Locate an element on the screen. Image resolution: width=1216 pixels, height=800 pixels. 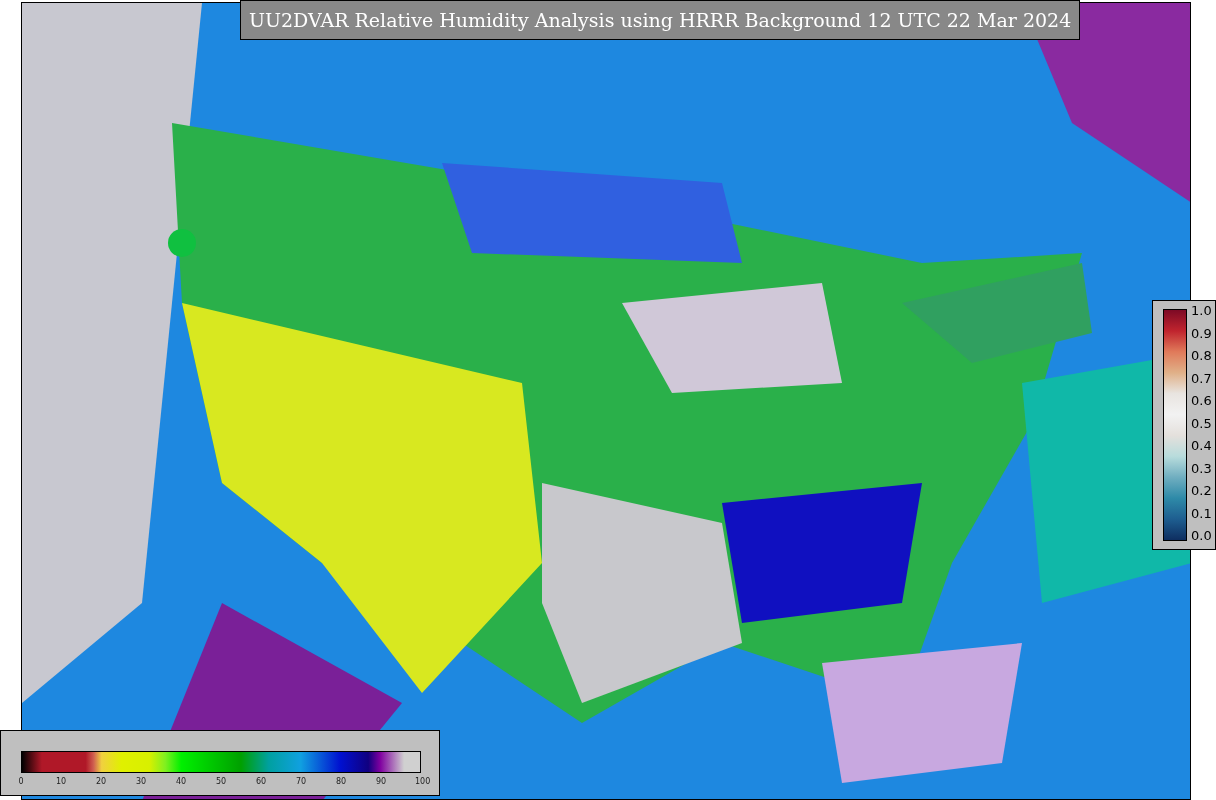
tick-label: 0 is located at coordinates (21, 782).